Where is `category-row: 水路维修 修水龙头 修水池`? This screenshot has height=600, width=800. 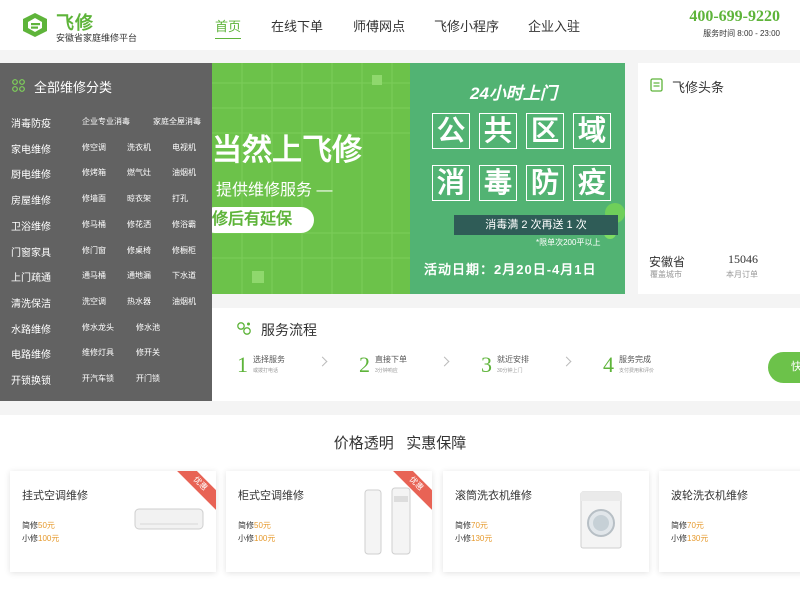
category-row: 水路维修 修水龙头 修水池 is located at coordinates (106, 332).